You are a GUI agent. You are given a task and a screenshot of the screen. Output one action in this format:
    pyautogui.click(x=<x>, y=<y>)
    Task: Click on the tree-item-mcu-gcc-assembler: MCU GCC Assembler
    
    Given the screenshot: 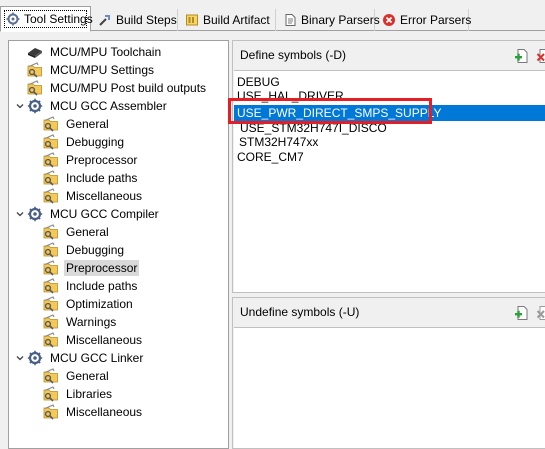 What is the action you would take?
    pyautogui.click(x=91, y=106)
    